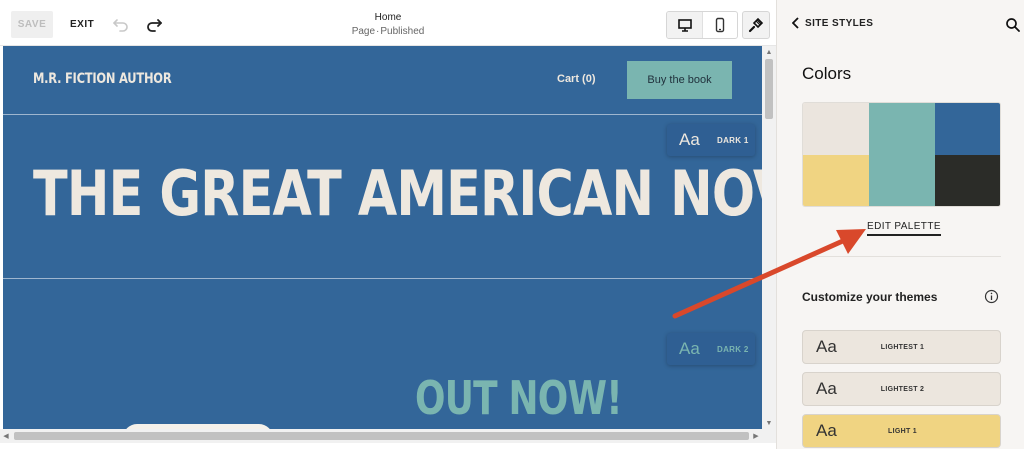 The height and width of the screenshot is (449, 1024). What do you see at coordinates (6, 436) in the screenshot?
I see `scroll-left-arrow-icon: ◀` at bounding box center [6, 436].